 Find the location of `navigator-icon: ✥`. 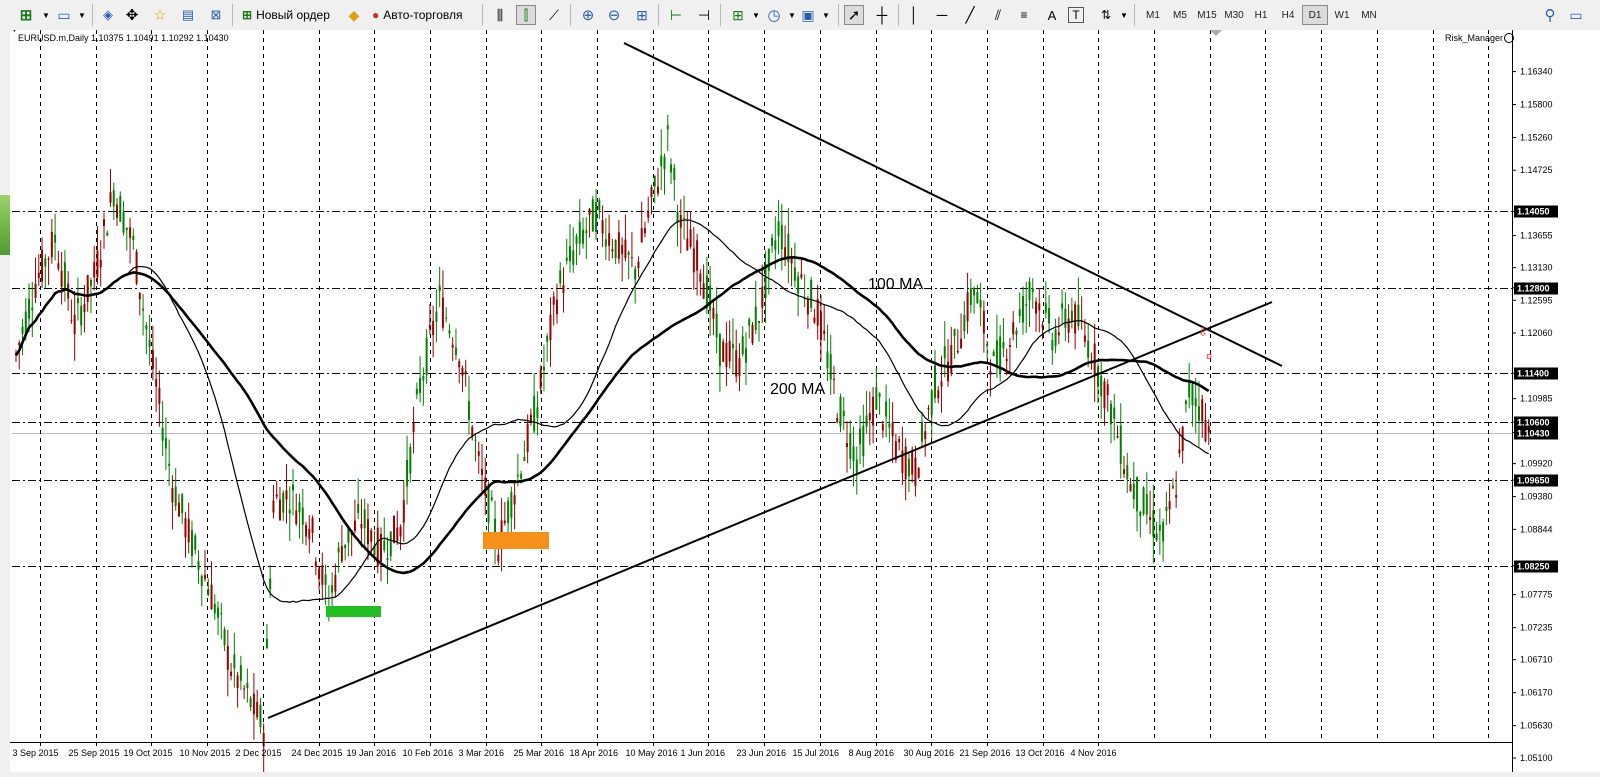

navigator-icon: ✥ is located at coordinates (132, 15).